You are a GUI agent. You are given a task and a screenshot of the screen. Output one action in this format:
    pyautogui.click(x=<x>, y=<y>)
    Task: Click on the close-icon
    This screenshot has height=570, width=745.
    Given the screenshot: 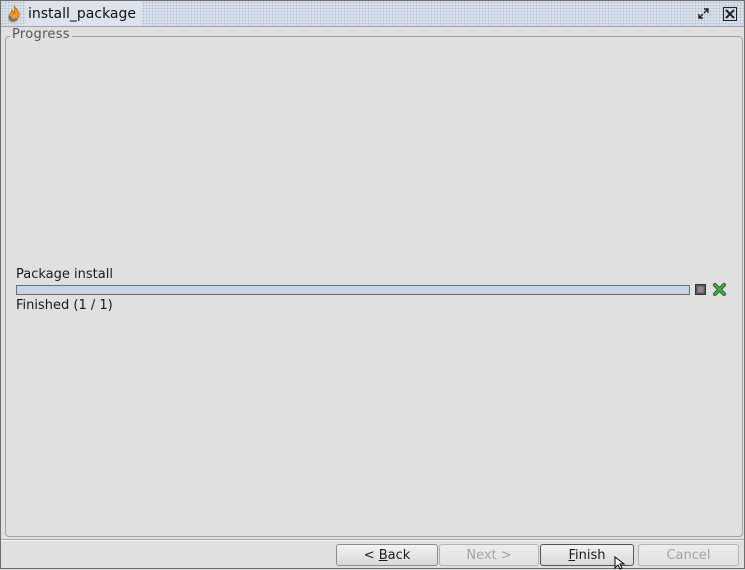 What is the action you would take?
    pyautogui.click(x=729, y=13)
    